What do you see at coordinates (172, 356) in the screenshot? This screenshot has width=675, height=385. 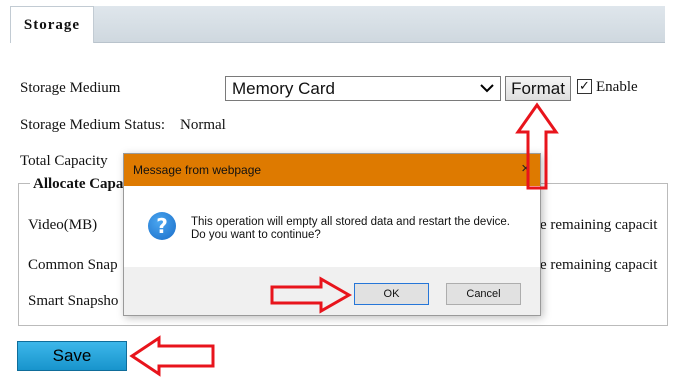 I see `arrow-left-icon` at bounding box center [172, 356].